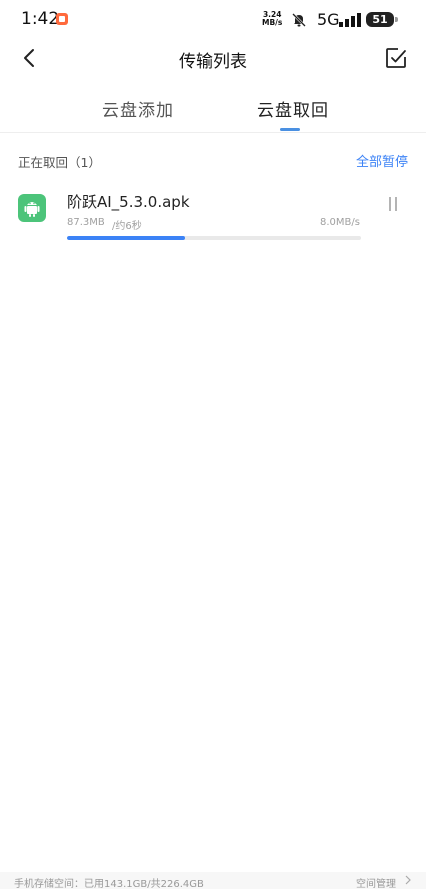  What do you see at coordinates (59, 162) in the screenshot?
I see `section-title: 正在取回（1）` at bounding box center [59, 162].